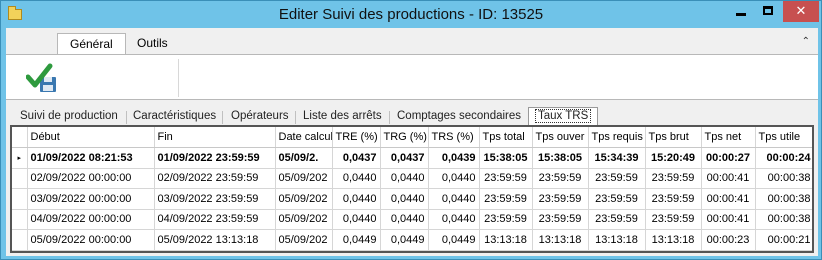 Image resolution: width=822 pixels, height=260 pixels. I want to click on tab-operateurs: Opérateurs, so click(260, 117).